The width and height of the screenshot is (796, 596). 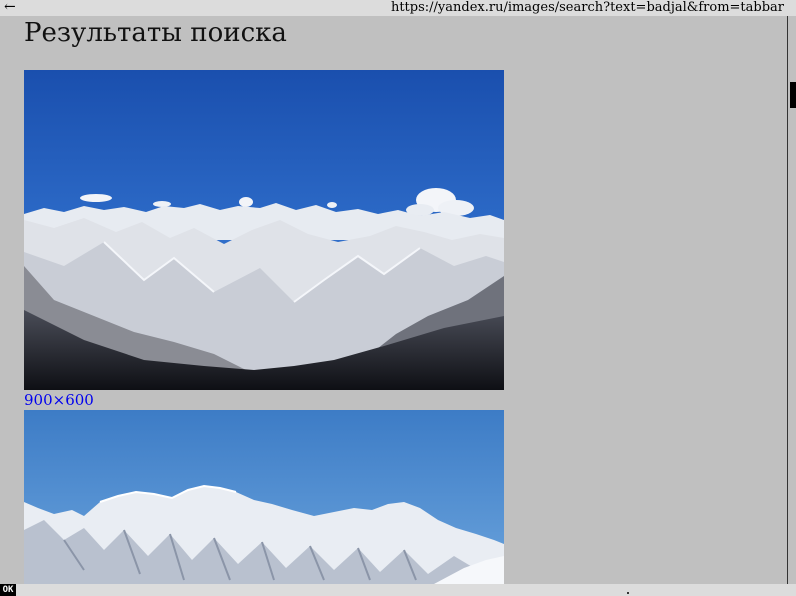 What do you see at coordinates (155, 33) in the screenshot?
I see `page-title: Результаты поиска` at bounding box center [155, 33].